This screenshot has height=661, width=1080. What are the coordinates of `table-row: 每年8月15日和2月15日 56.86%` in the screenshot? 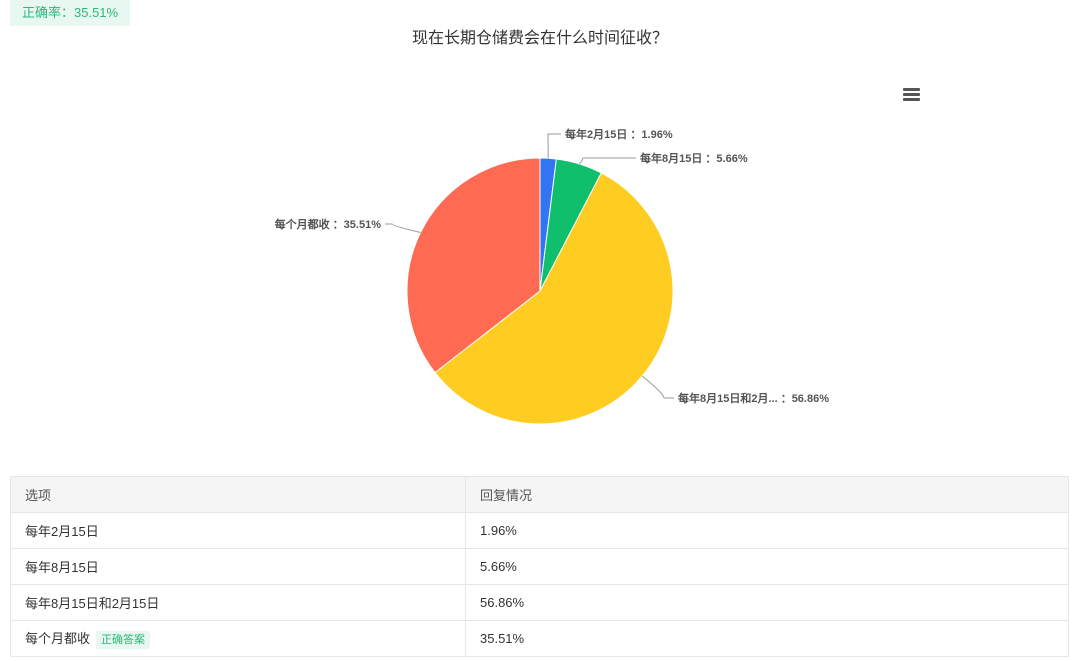 It's located at (539, 602).